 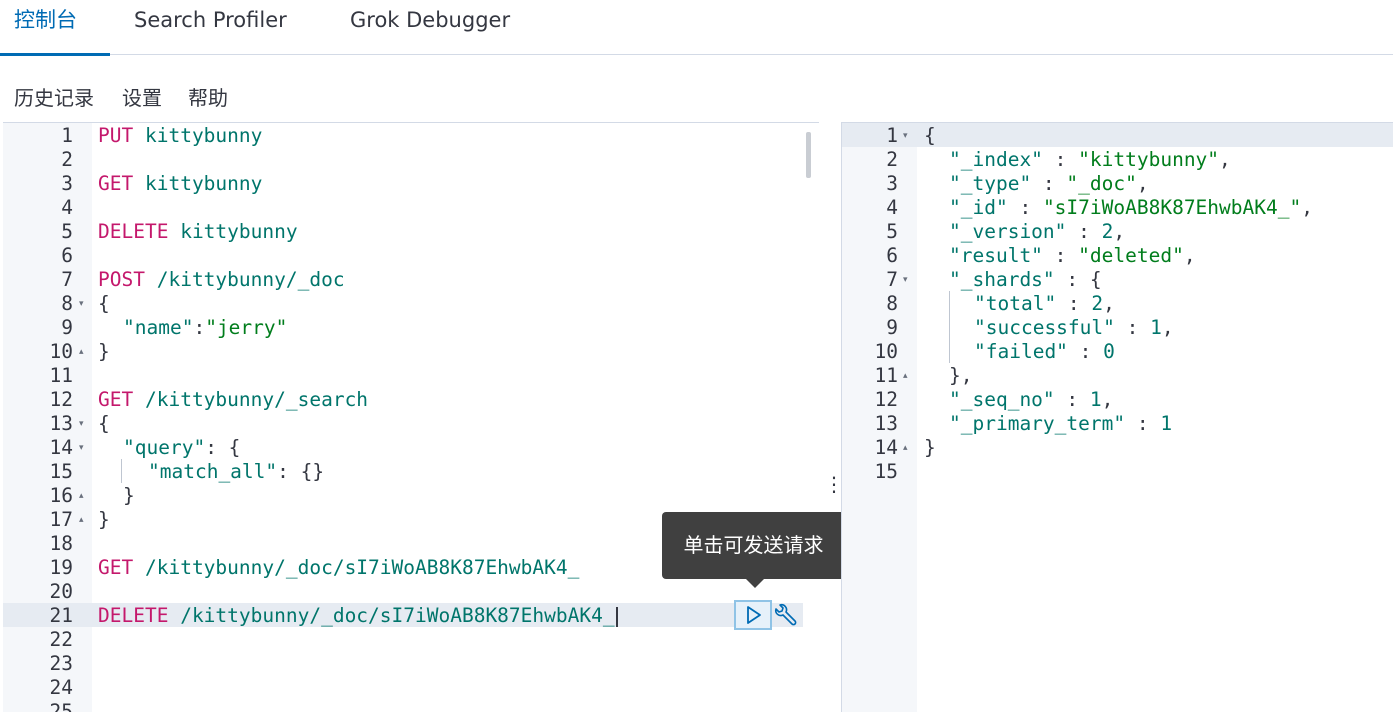 I want to click on code-line: "_index" : "kittybunny",, so click(x=1090, y=160).